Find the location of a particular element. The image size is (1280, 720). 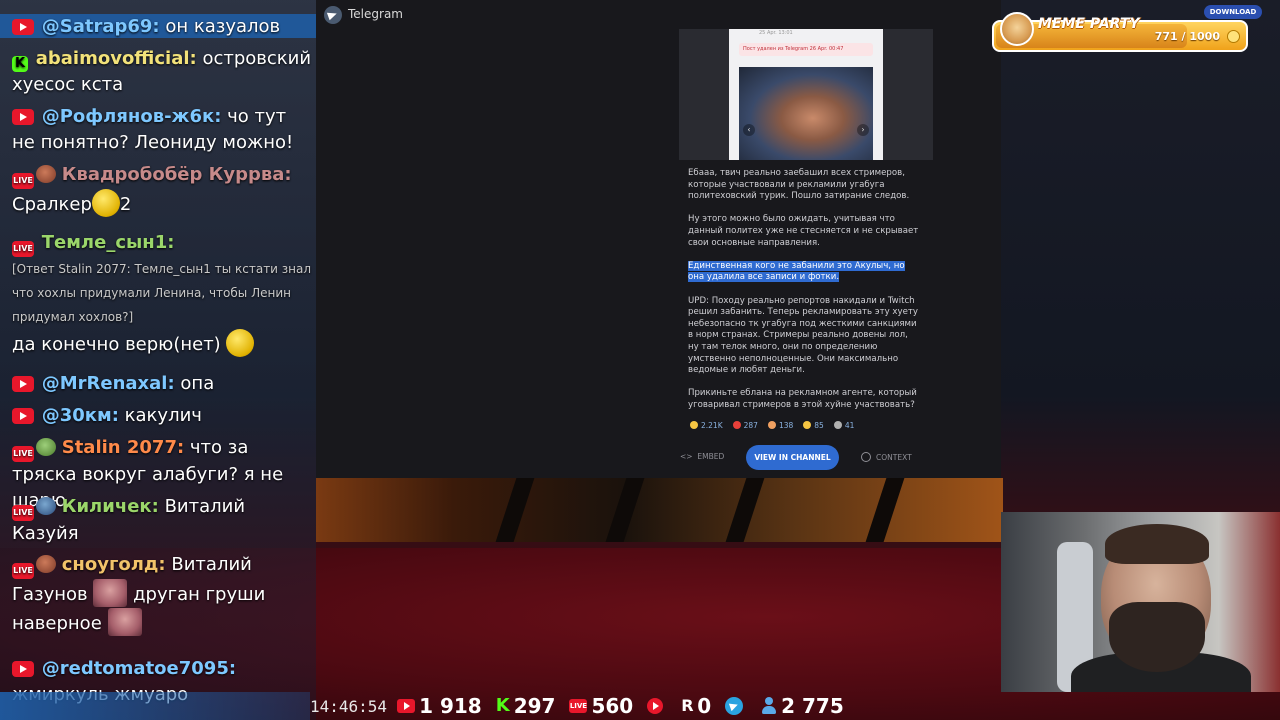

meme-party-title: MEME PARTY is located at coordinates (1089, 24).